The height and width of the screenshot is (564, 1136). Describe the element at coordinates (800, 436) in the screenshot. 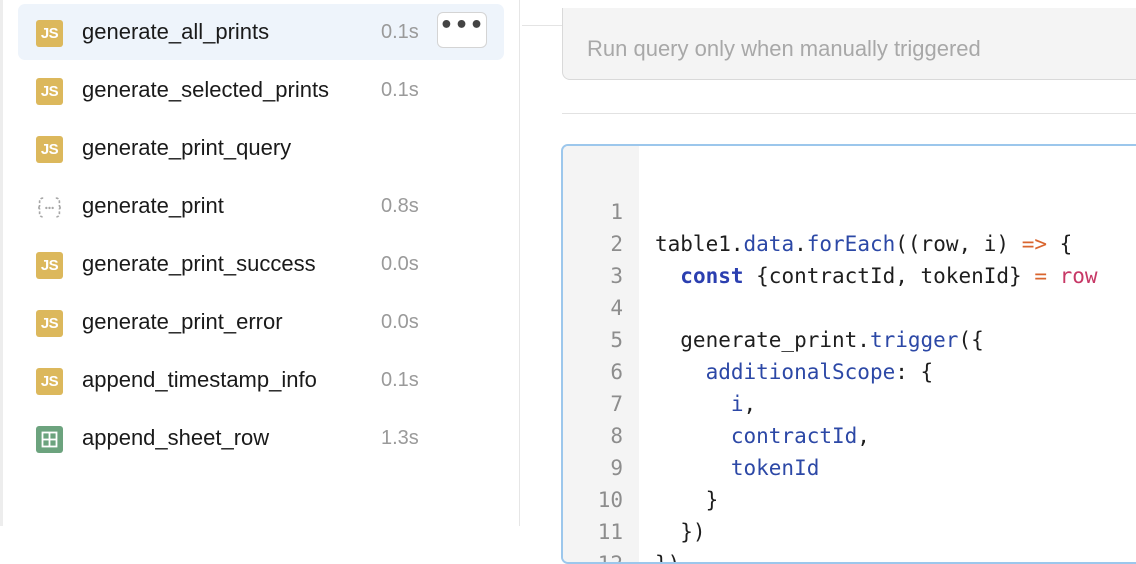

I see `code-text: contractId,` at that location.